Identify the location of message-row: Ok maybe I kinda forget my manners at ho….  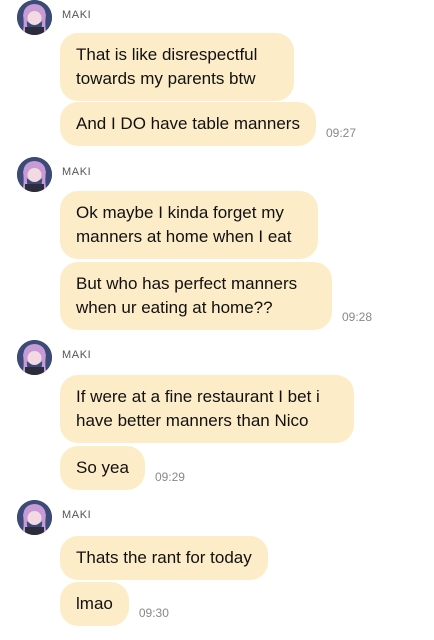
(189, 225).